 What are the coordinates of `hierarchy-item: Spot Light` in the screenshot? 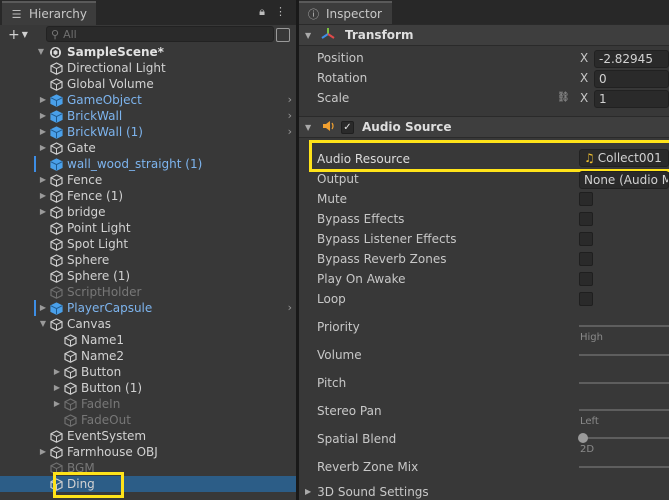 It's located at (148, 244).